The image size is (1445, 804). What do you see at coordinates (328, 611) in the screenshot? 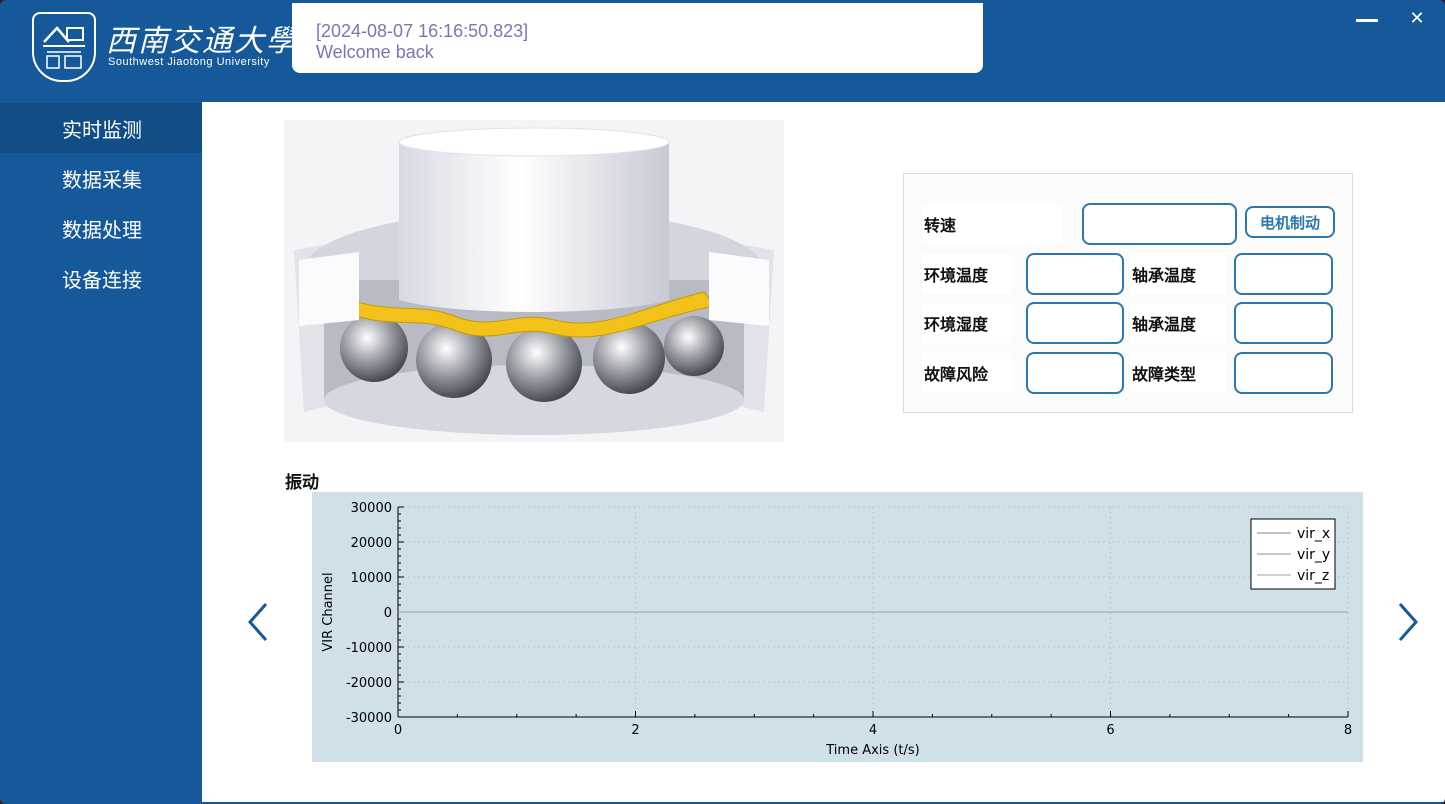
I see `y-axis-title: VIR Channel` at bounding box center [328, 611].